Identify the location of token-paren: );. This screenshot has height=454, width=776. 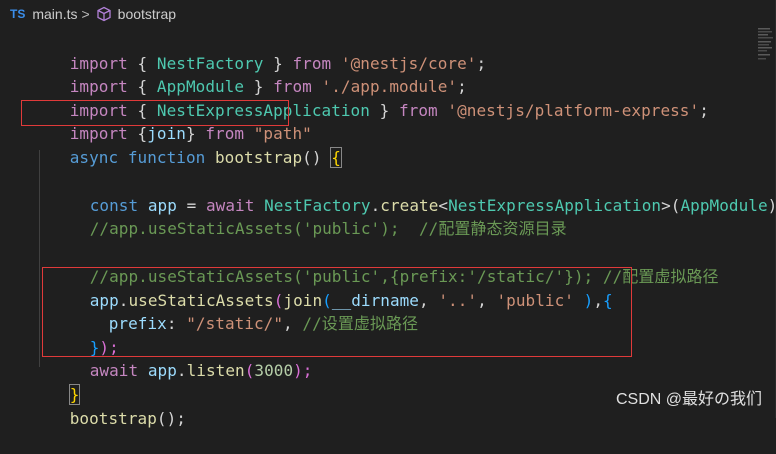
(303, 371).